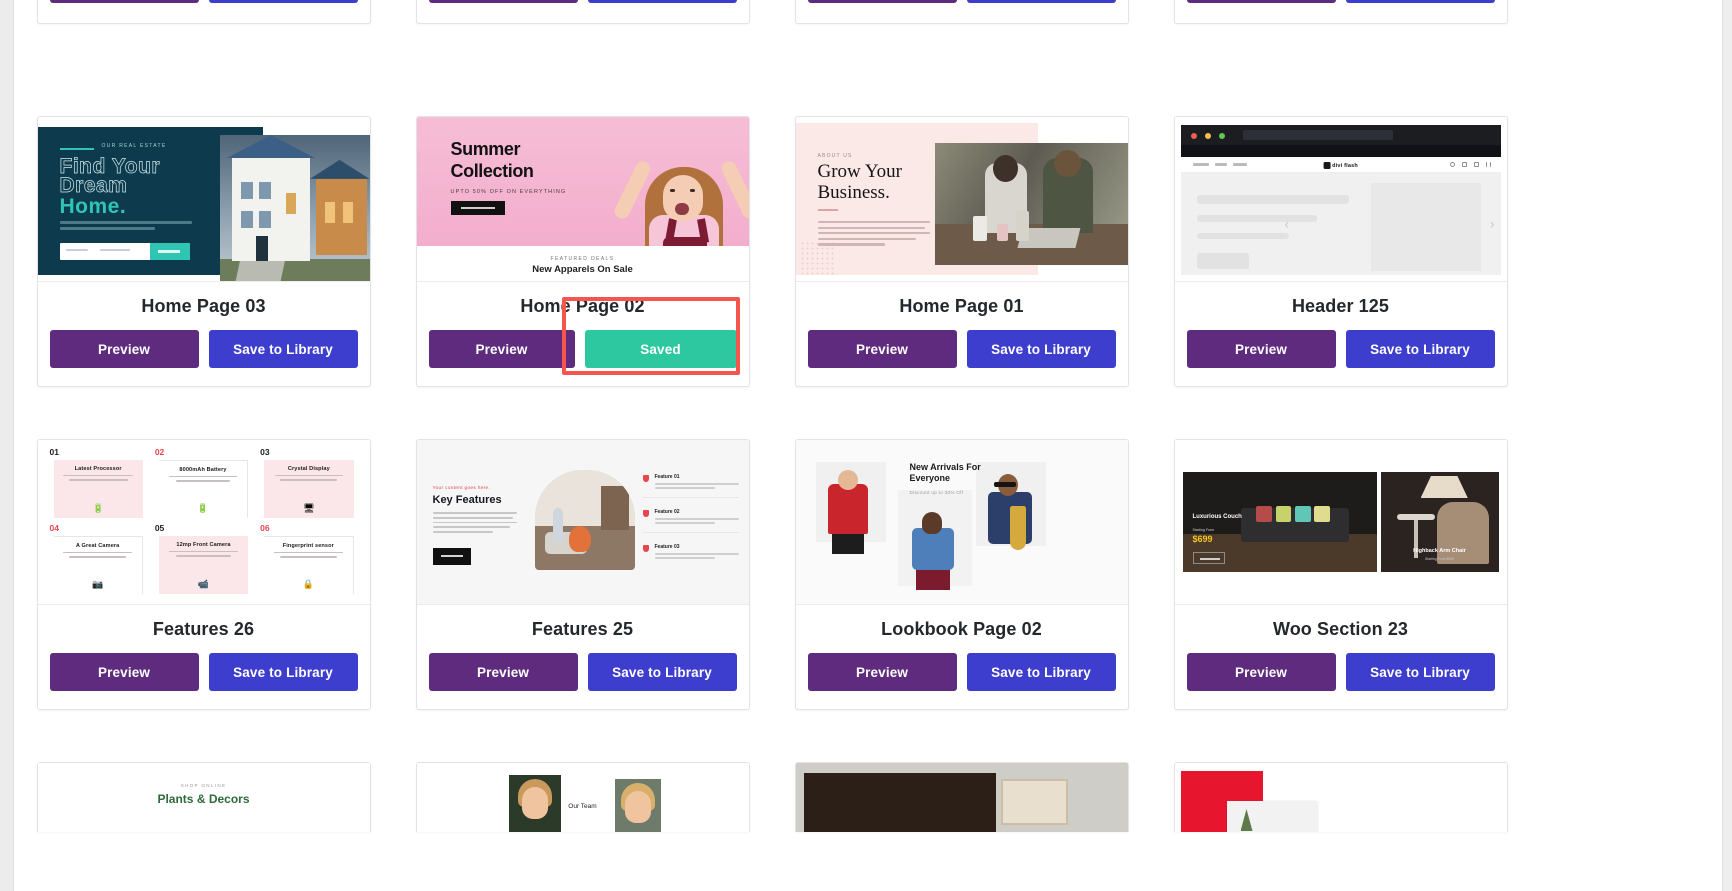 The image size is (1732, 891). Describe the element at coordinates (485, 149) in the screenshot. I see `thumb-heading-line1: Summer` at that location.